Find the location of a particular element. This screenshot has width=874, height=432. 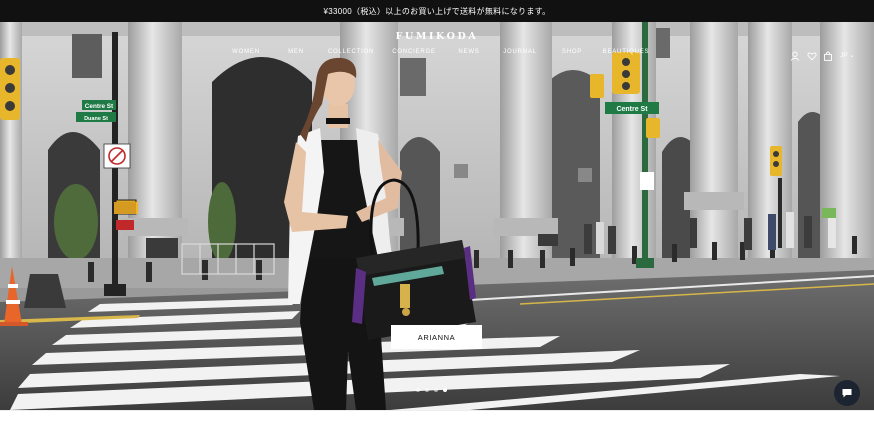

wishlist-heart-icon is located at coordinates (812, 56).